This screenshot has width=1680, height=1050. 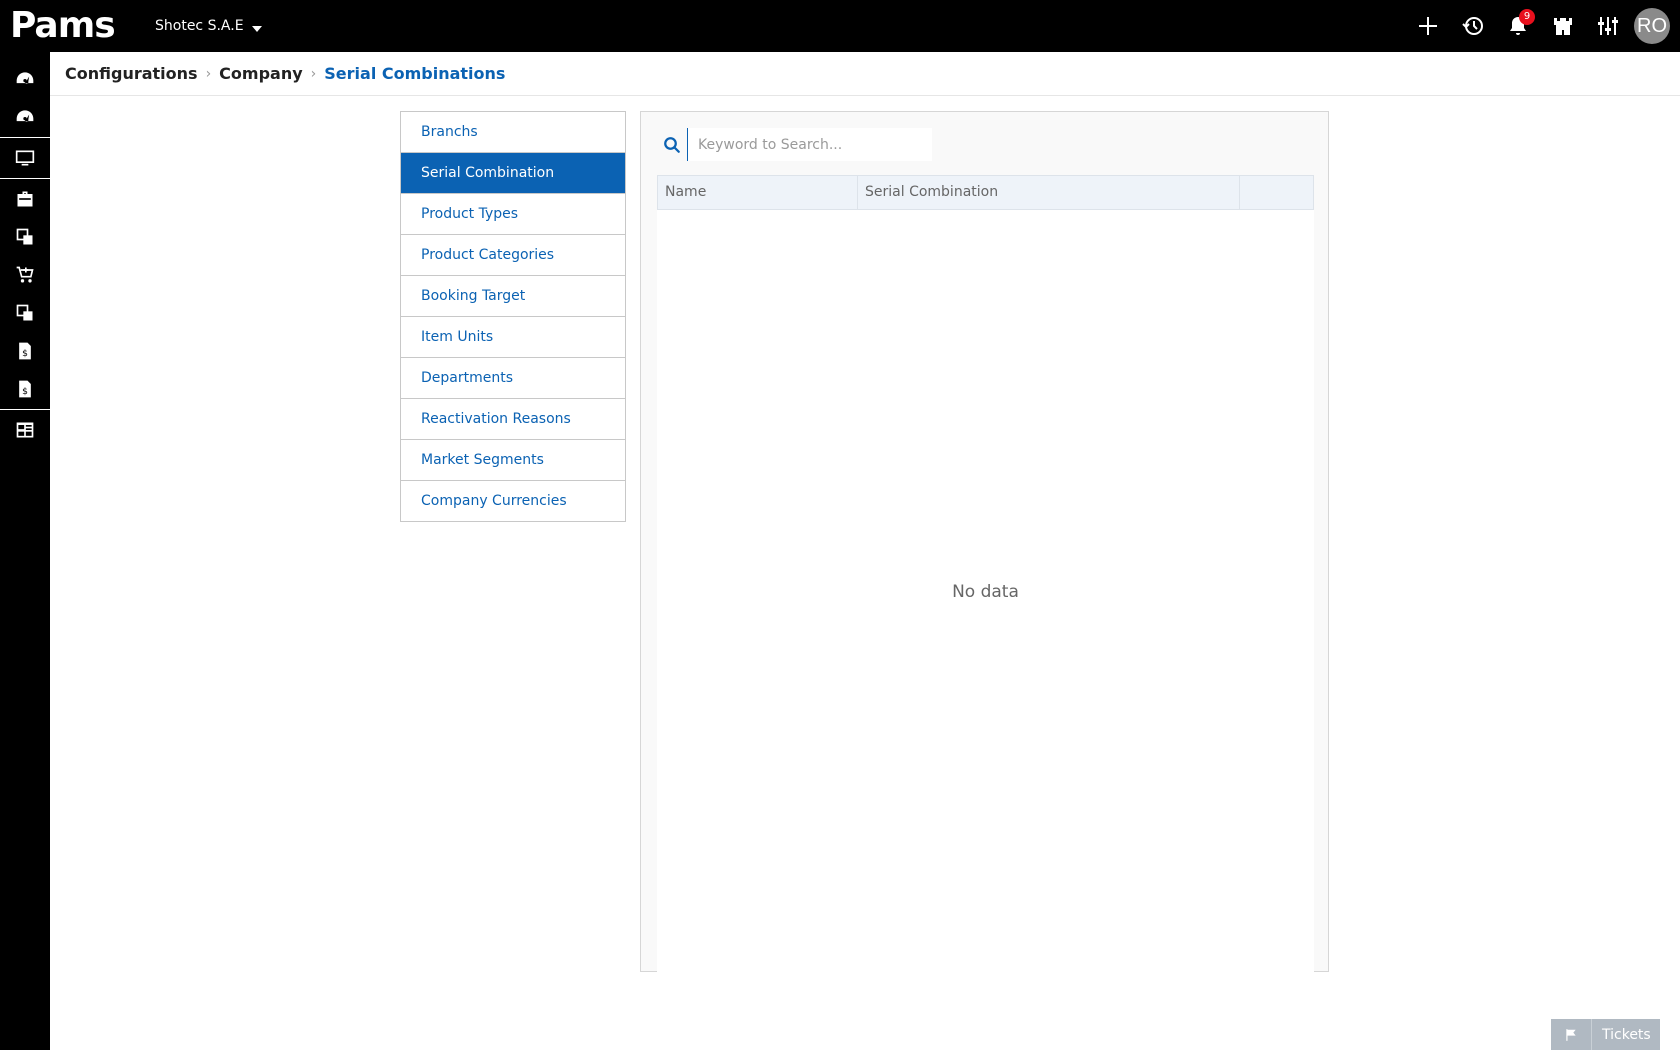 I want to click on table-header: Name Serial Combination, so click(x=985, y=192).